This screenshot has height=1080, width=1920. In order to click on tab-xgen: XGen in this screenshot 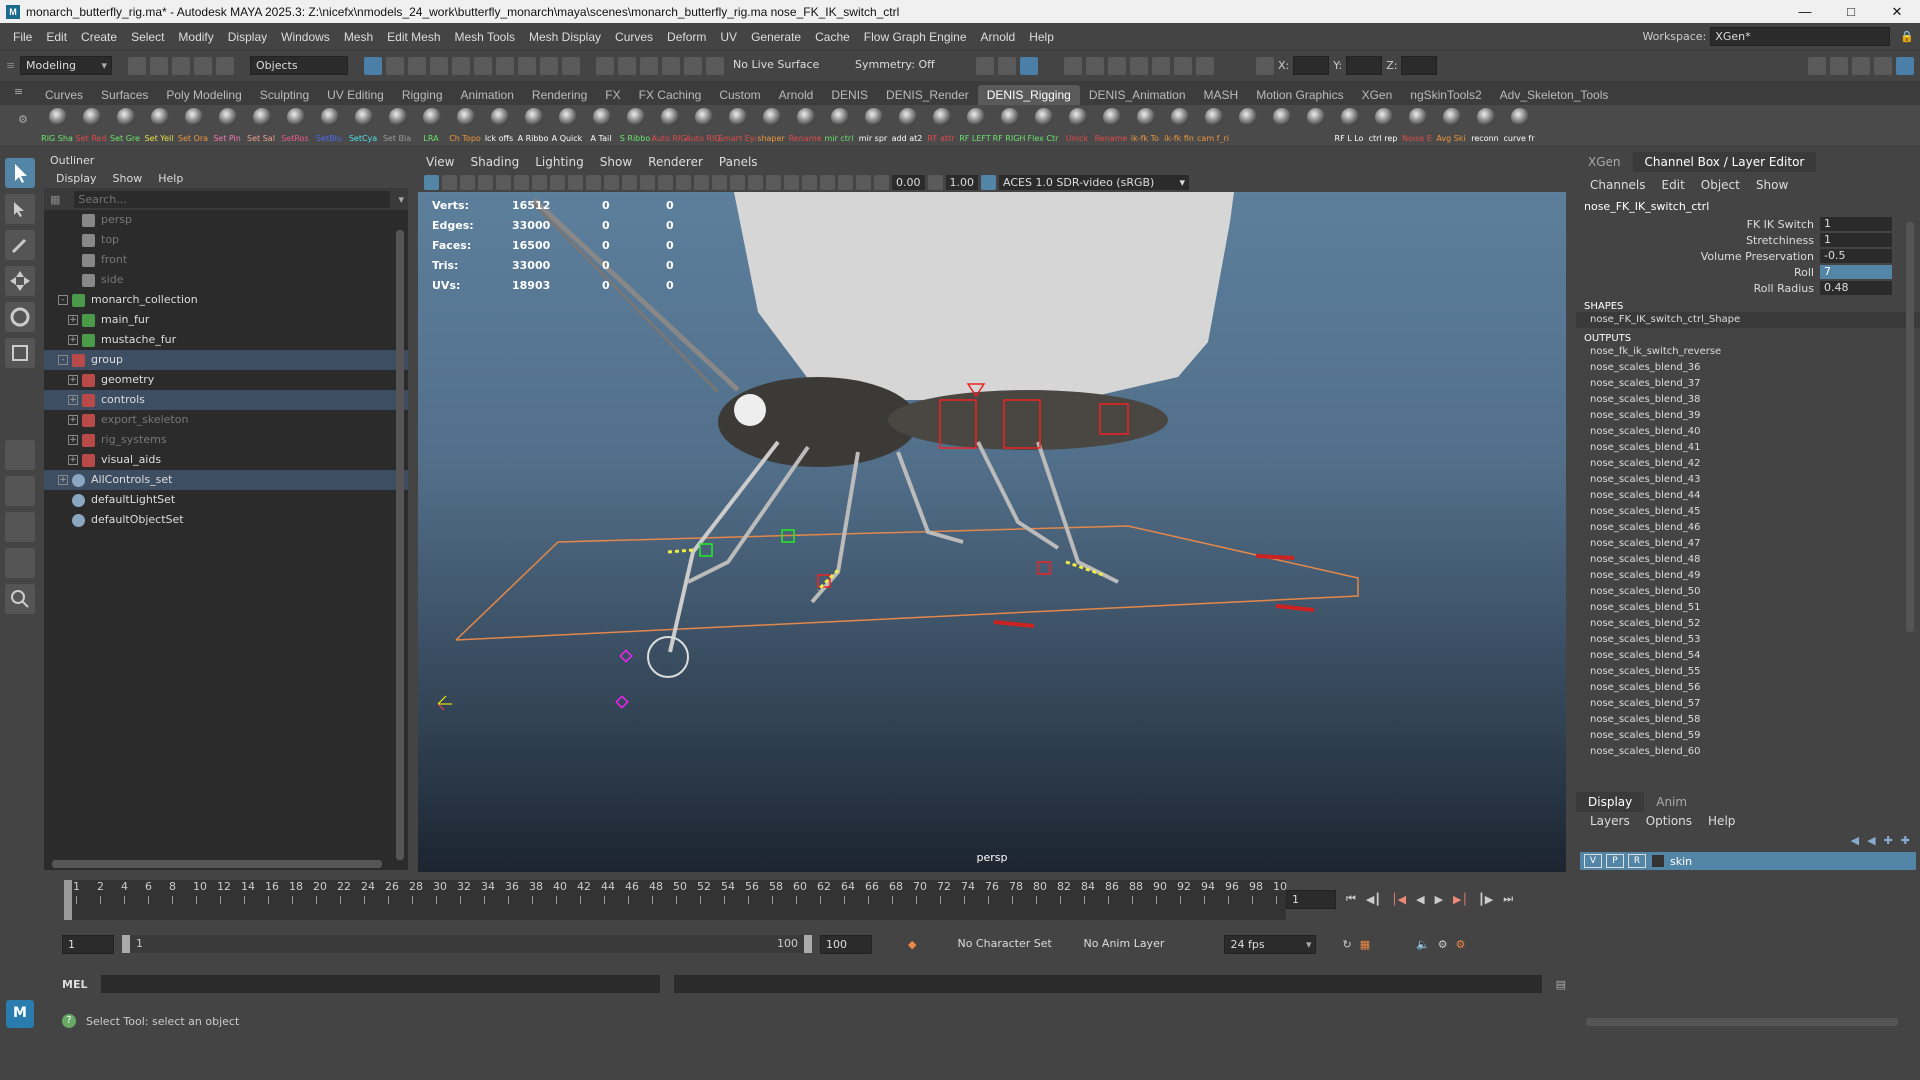, I will do `click(1604, 162)`.